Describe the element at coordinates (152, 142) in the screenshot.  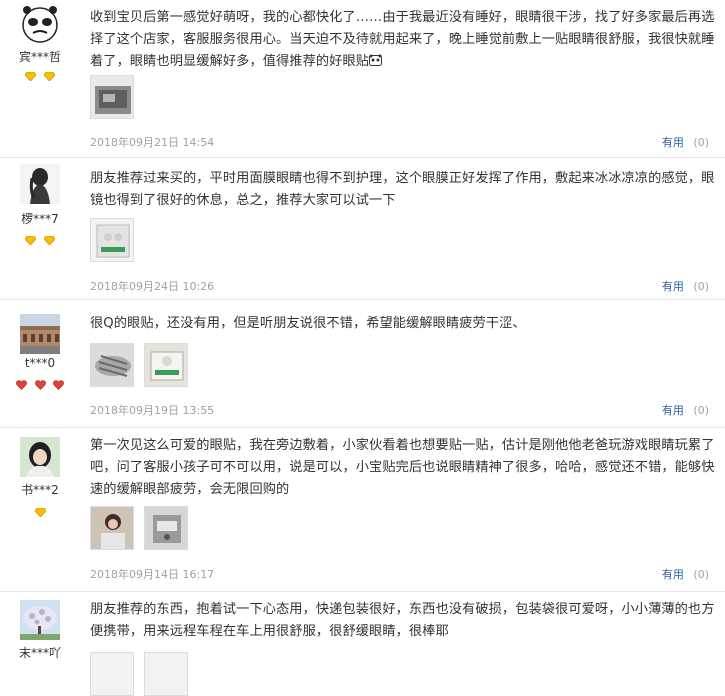
I see `review-date: 2018年09月21日 14:54` at that location.